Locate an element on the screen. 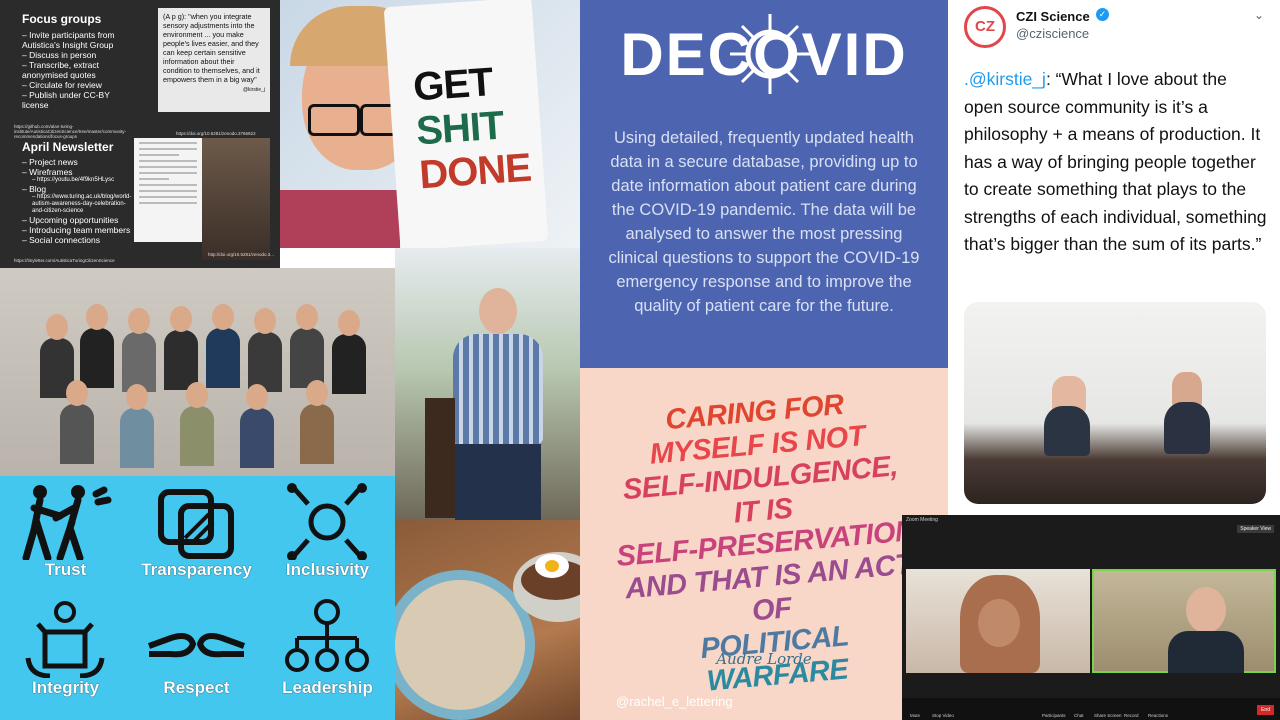 The image size is (1280, 720). list-item: Wireframes is located at coordinates (78, 172).